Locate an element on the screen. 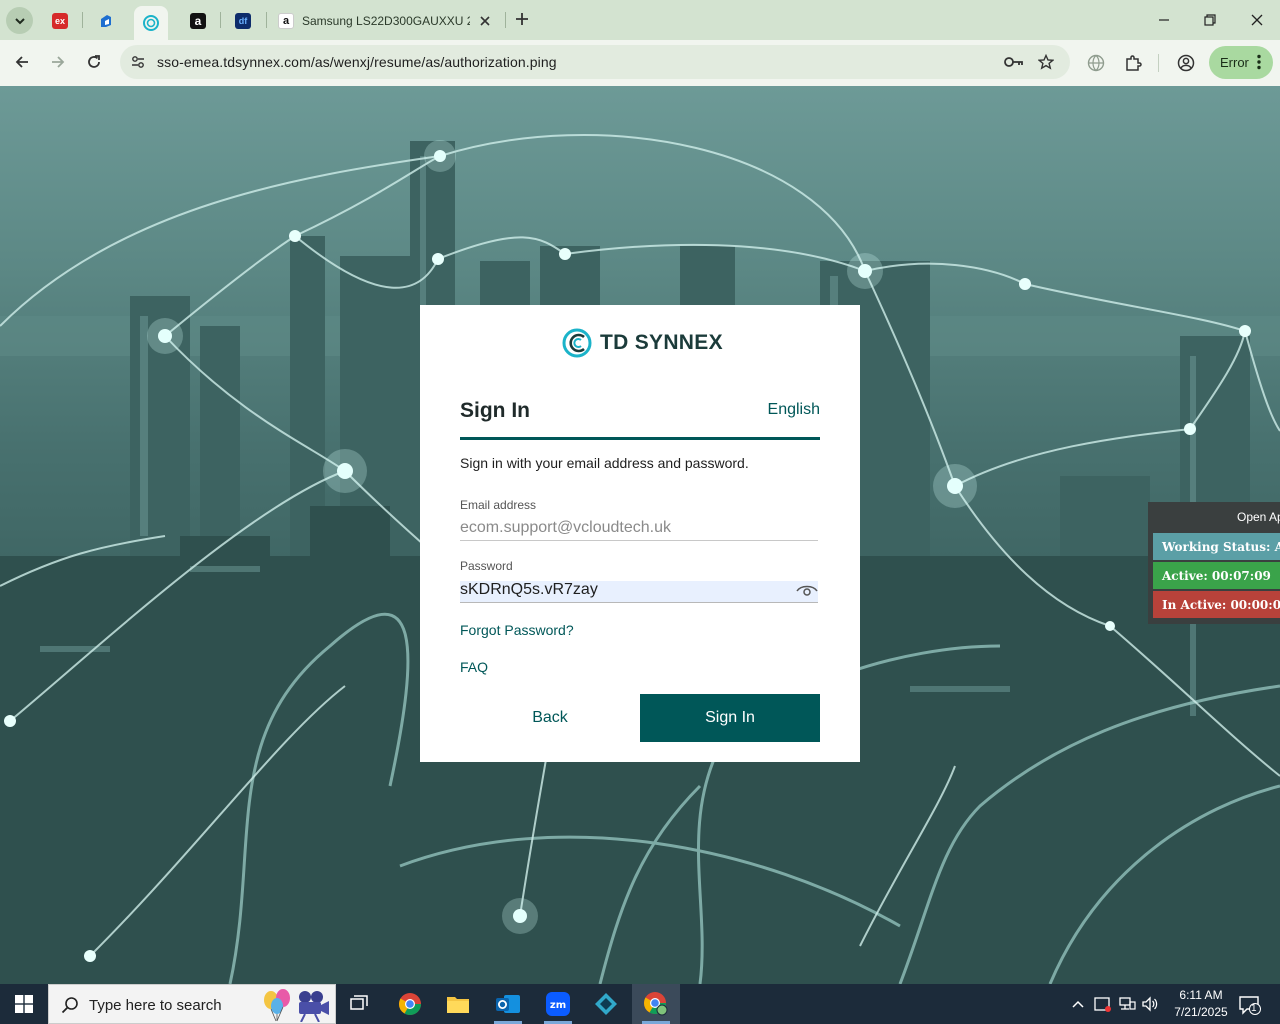 This screenshot has width=1280, height=1024. error-label: Error is located at coordinates (1234, 62).